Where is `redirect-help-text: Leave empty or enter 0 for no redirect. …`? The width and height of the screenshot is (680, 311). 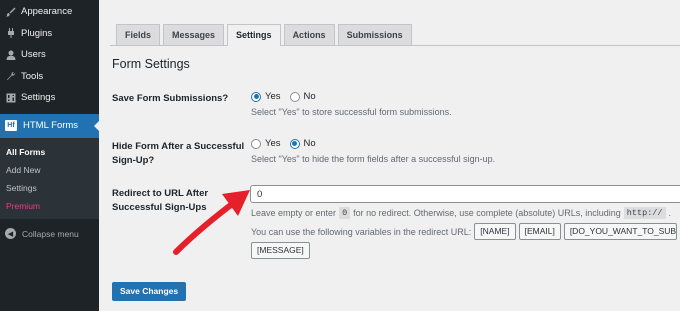
redirect-help-text: Leave empty or enter 0 for no redirect. … is located at coordinates (461, 213).